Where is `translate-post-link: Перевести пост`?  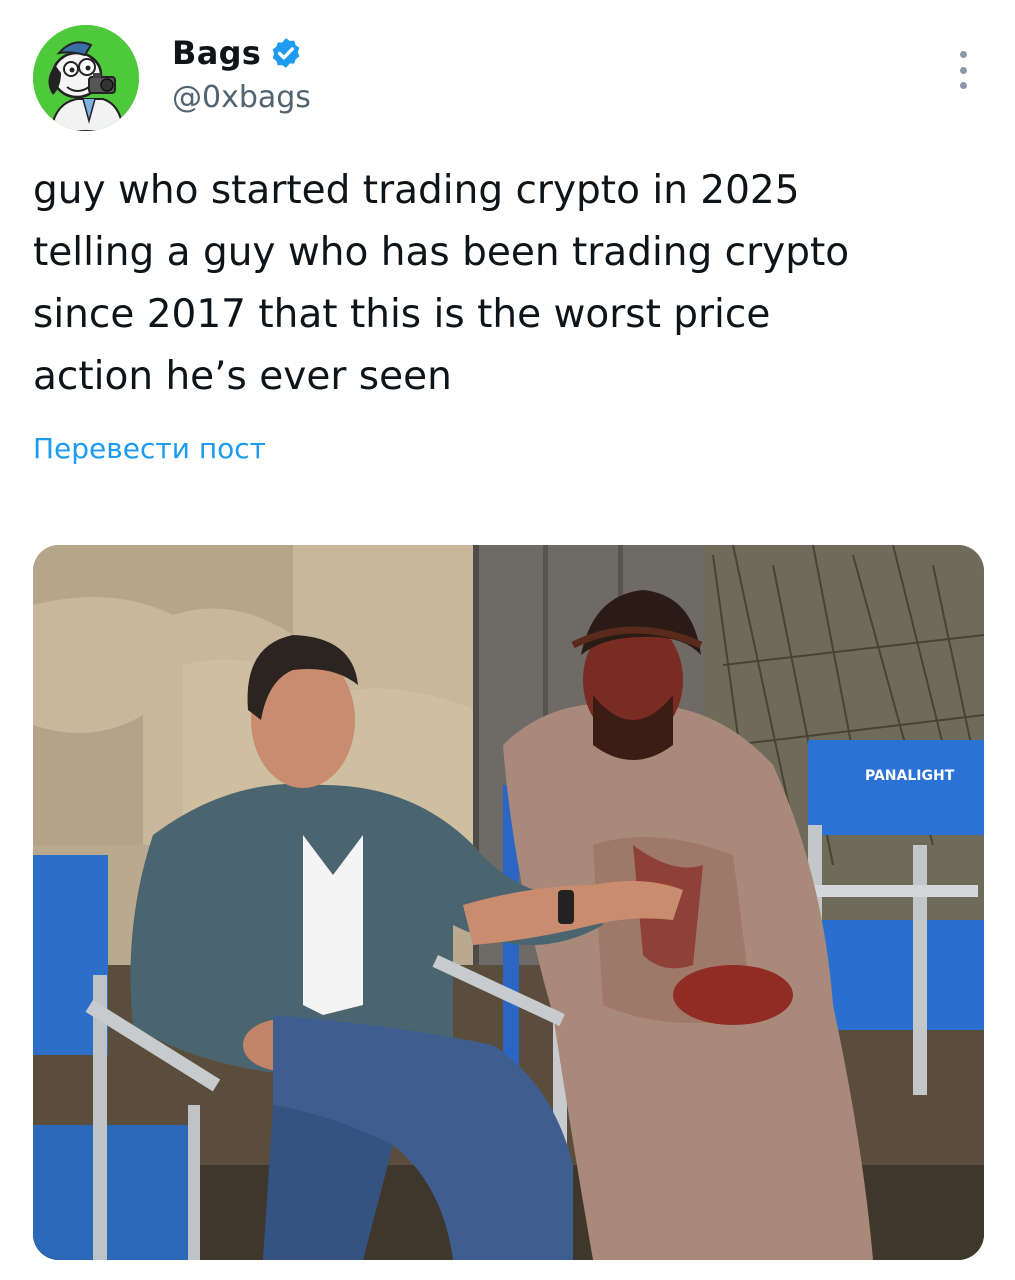 translate-post-link: Перевести пост is located at coordinates (149, 448).